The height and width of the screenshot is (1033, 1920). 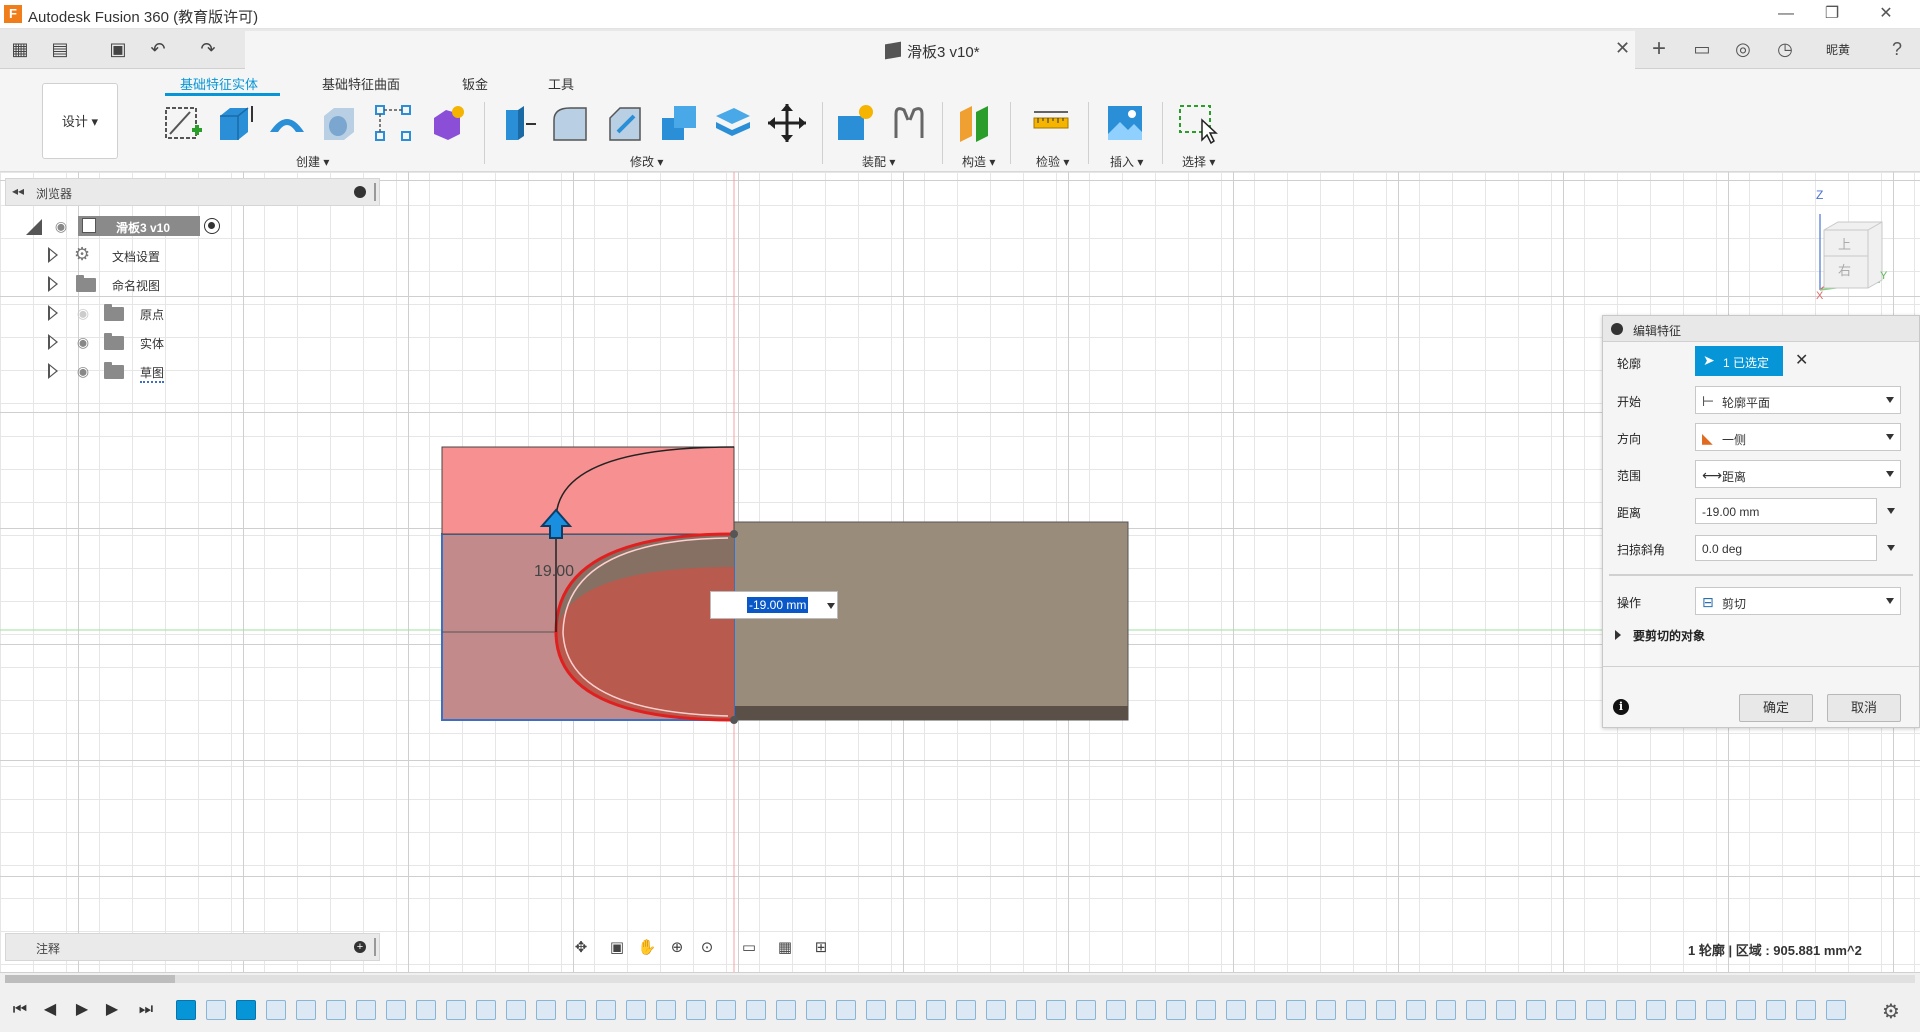 I want to click on browser-item-sketches: ◉ 草图, so click(x=228, y=372).